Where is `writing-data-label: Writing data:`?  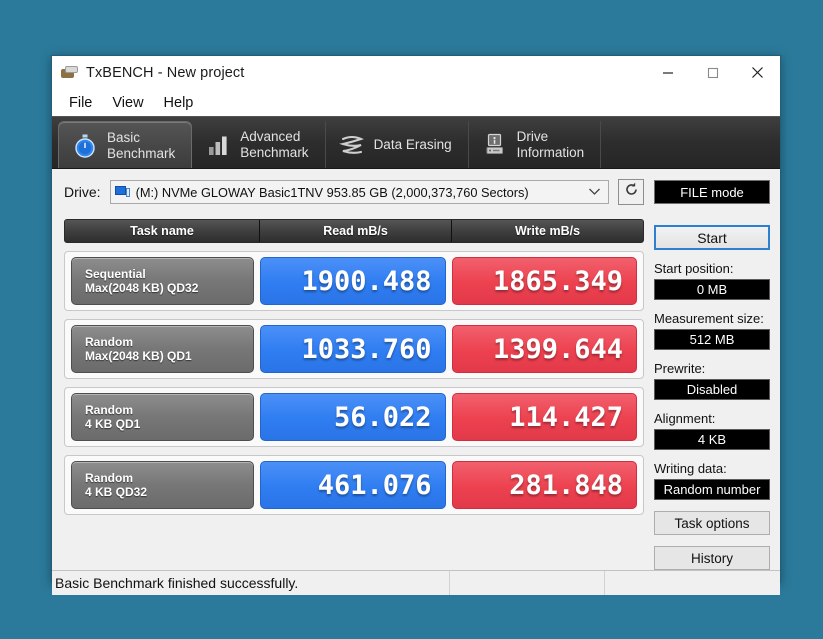
writing-data-label: Writing data: is located at coordinates (690, 468).